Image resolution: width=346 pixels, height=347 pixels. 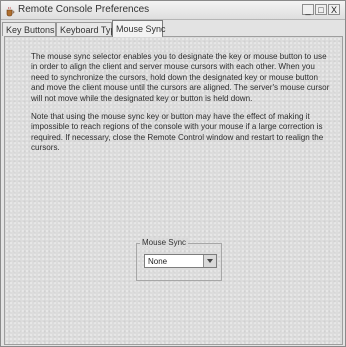 I want to click on chevron-down-icon, so click(x=209, y=261).